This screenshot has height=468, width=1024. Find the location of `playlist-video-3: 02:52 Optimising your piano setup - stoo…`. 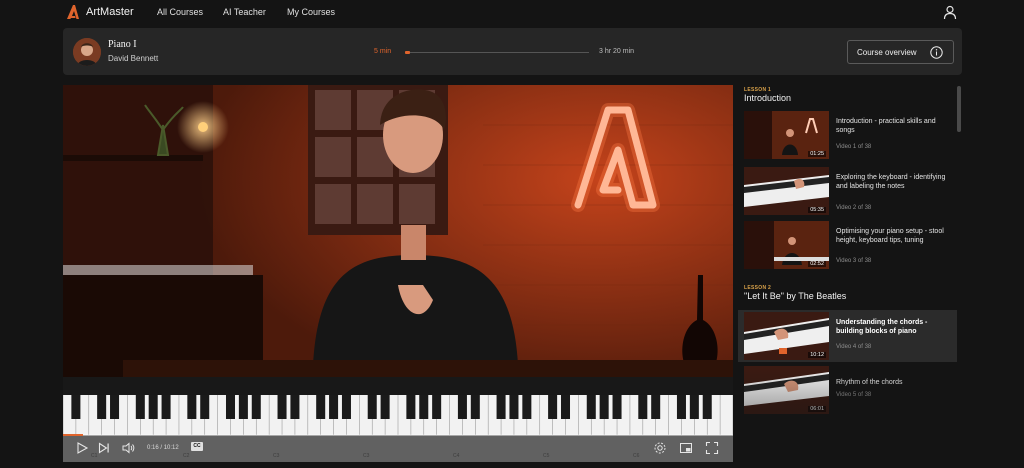

playlist-video-3: 02:52 Optimising your piano setup - stoo… is located at coordinates (847, 245).